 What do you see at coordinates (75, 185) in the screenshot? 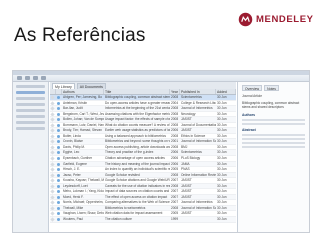
I see `authors-cell: Leydesdorff, Loet` at bounding box center [75, 185].